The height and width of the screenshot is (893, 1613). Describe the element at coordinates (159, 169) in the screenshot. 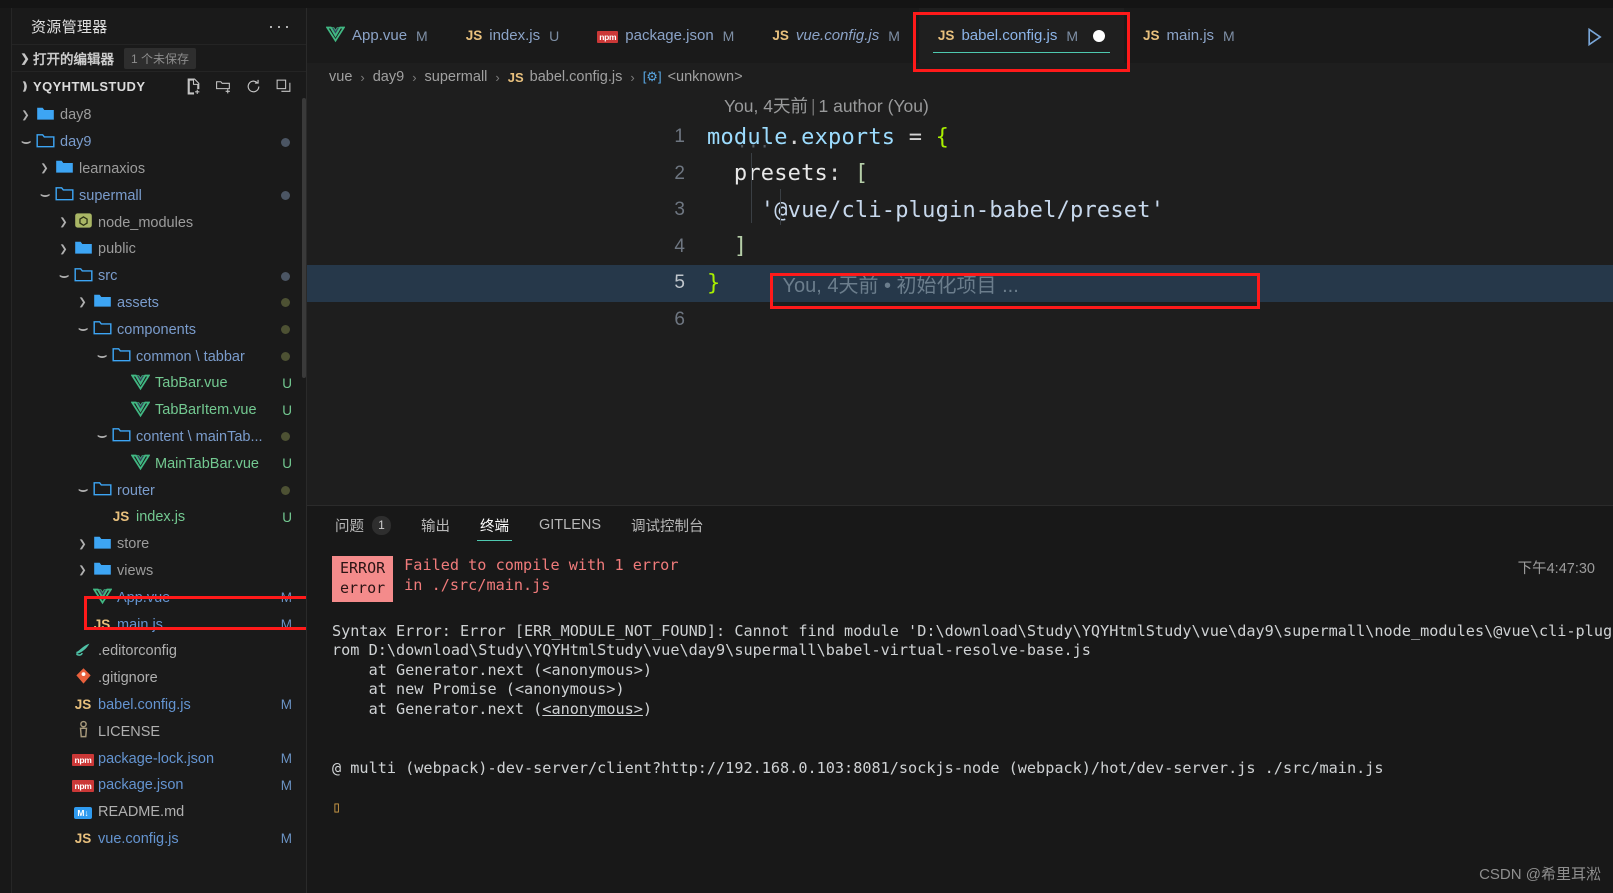

I see `tree-folder-row: ❯ learnaxios` at that location.